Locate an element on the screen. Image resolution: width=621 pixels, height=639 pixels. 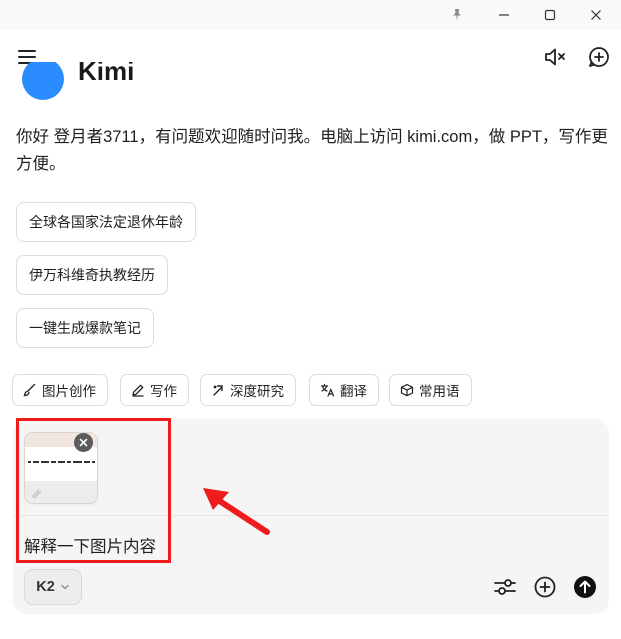
send-arrow-up-icon is located at coordinates (585, 587).